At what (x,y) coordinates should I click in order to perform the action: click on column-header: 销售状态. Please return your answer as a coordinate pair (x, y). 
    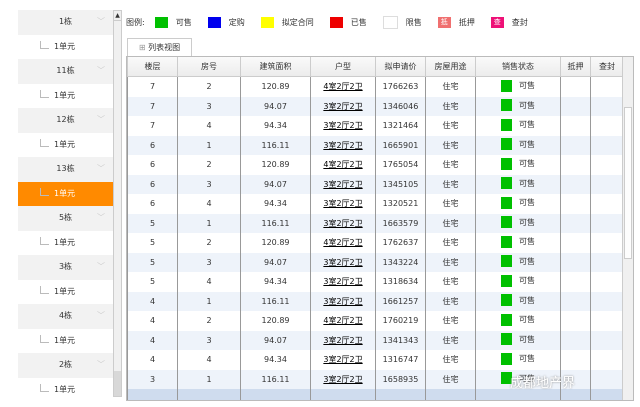
    Looking at the image, I should click on (518, 67).